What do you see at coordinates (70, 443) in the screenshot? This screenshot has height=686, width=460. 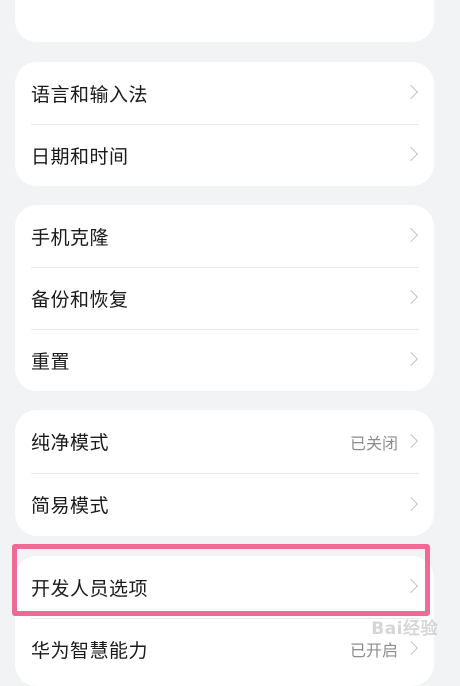 I see `settings-item-label: 纯净模式` at bounding box center [70, 443].